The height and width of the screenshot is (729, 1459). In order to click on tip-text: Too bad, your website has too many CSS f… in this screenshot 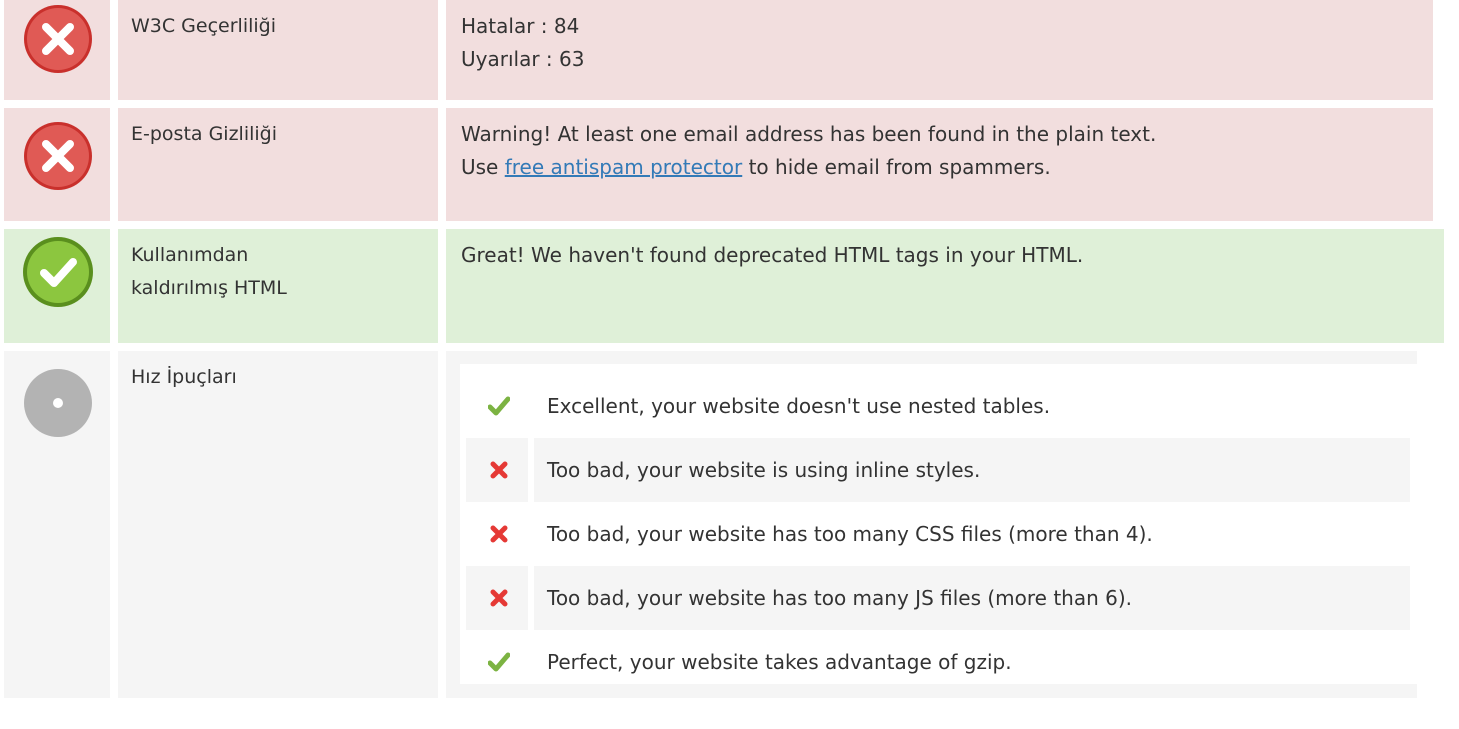, I will do `click(850, 534)`.